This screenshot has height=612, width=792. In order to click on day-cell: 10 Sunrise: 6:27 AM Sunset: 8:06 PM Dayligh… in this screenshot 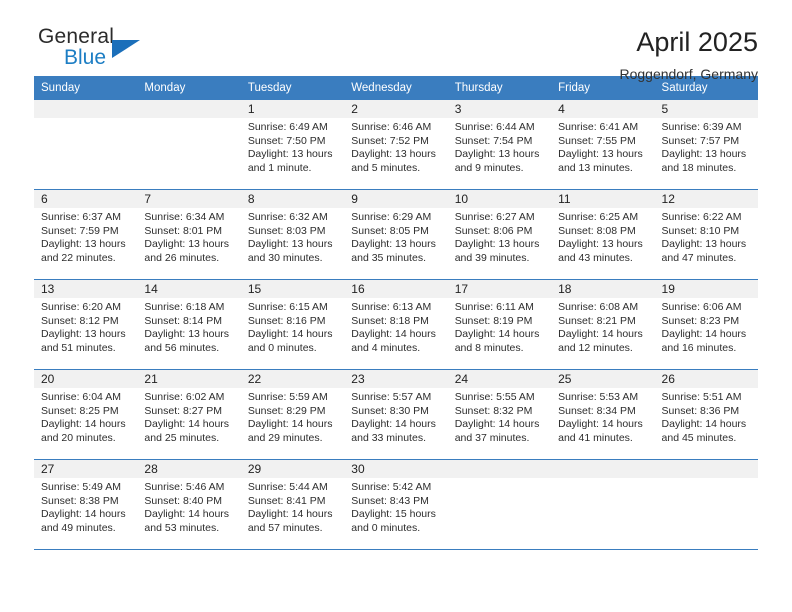, I will do `click(499, 234)`.